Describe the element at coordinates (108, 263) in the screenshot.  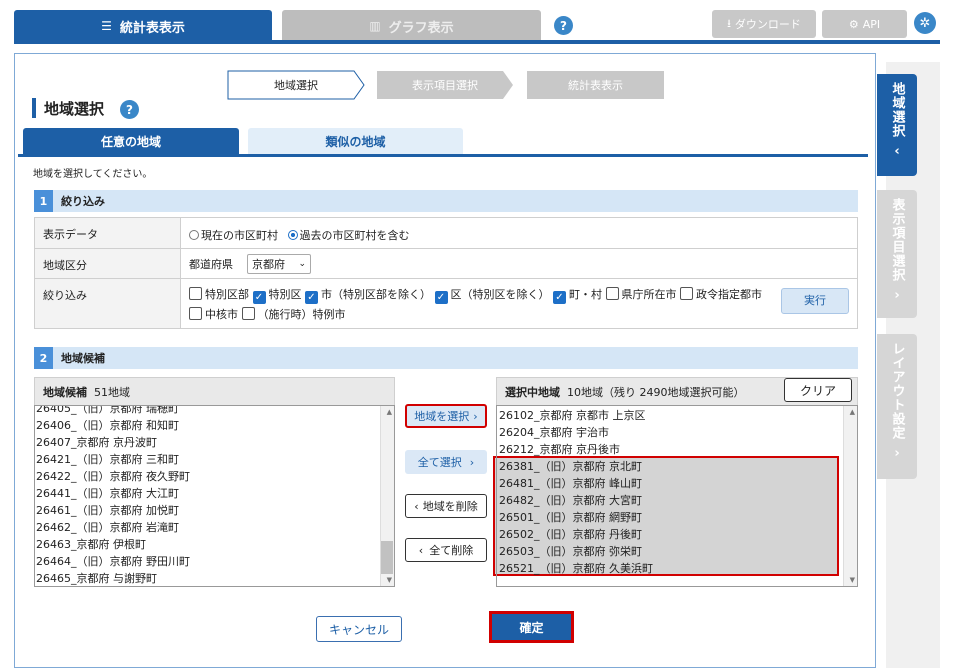
I see `area-class-label: 地域区分` at that location.